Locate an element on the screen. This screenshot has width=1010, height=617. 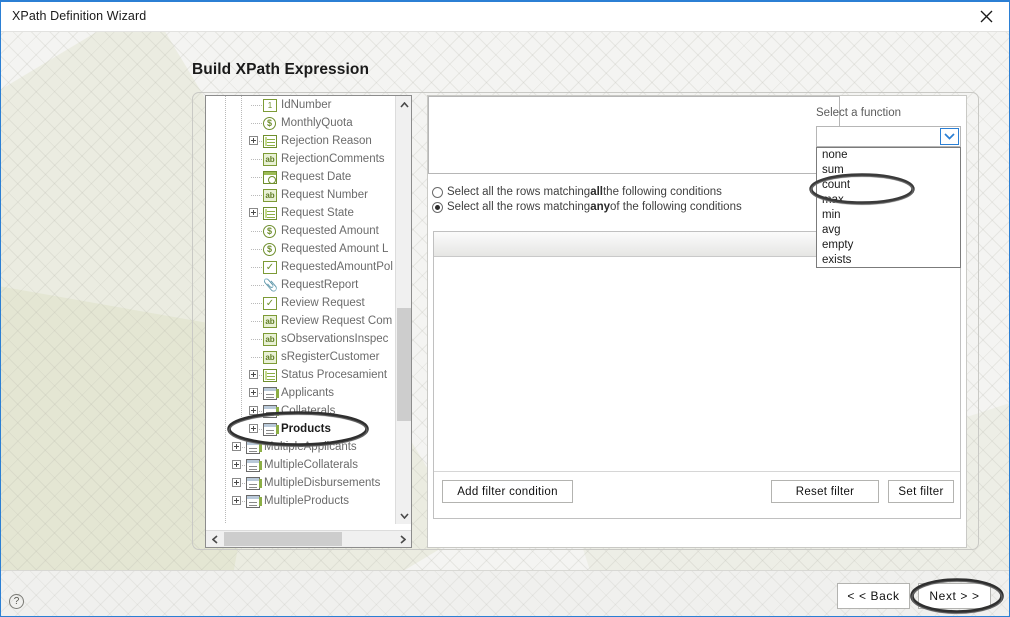
tree-item-label: Rejection Reason is located at coordinates (326, 141).